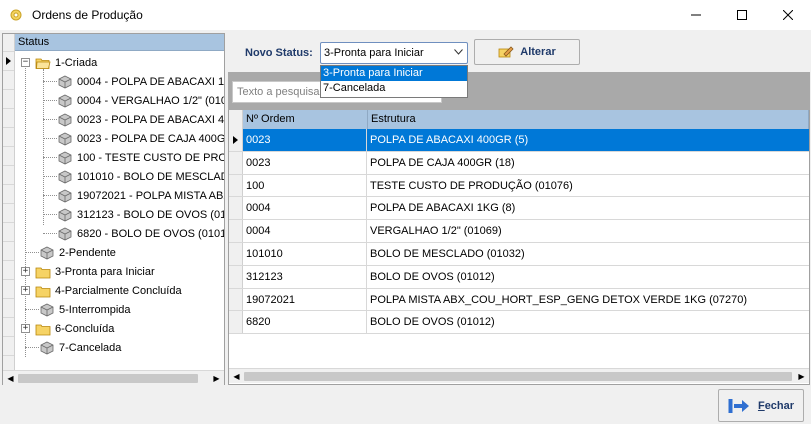  Describe the element at coordinates (140, 81) in the screenshot. I see `tree-item: 0004 - POLPA DE ABACAXI 1KG` at that location.